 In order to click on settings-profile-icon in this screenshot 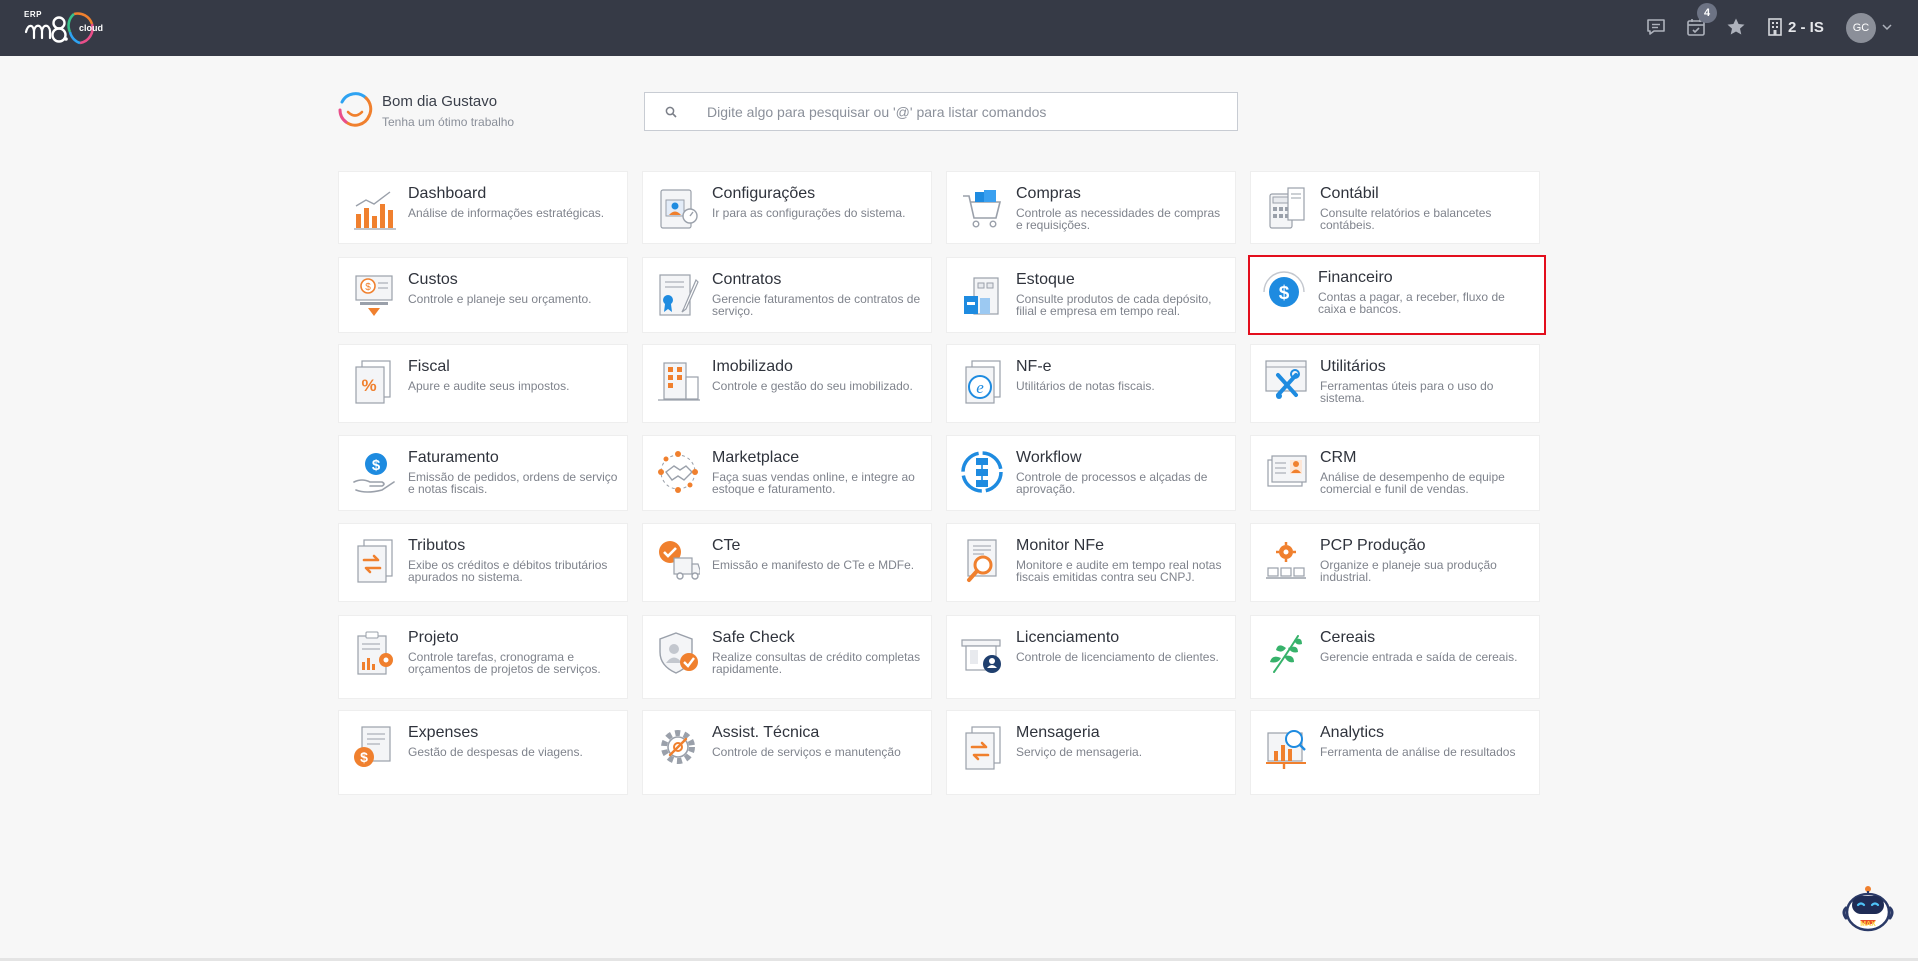, I will do `click(679, 209)`.